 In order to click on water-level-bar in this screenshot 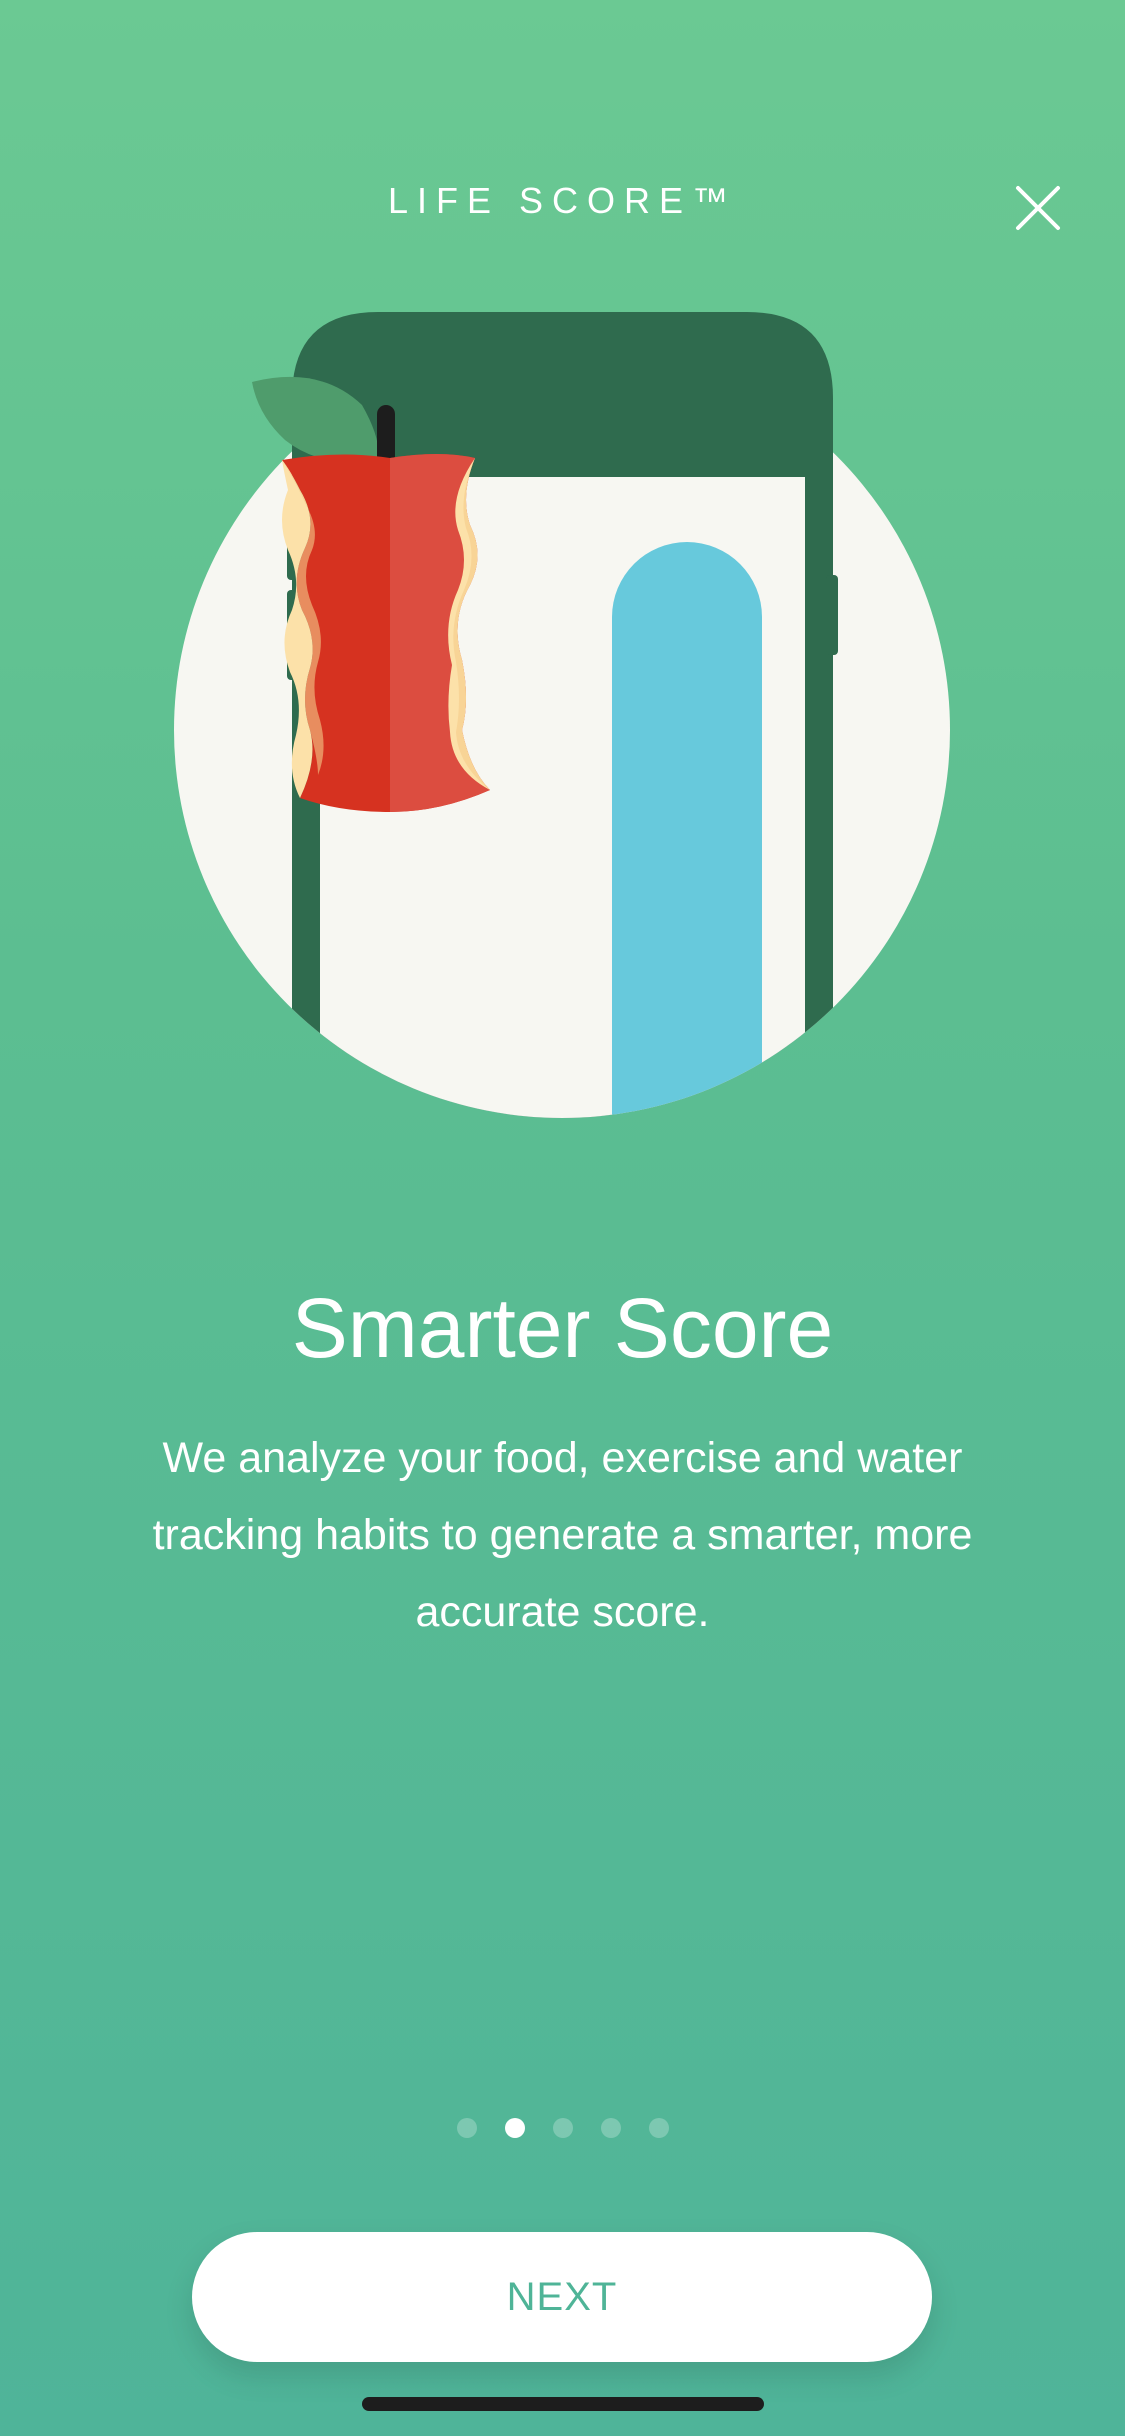, I will do `click(687, 830)`.